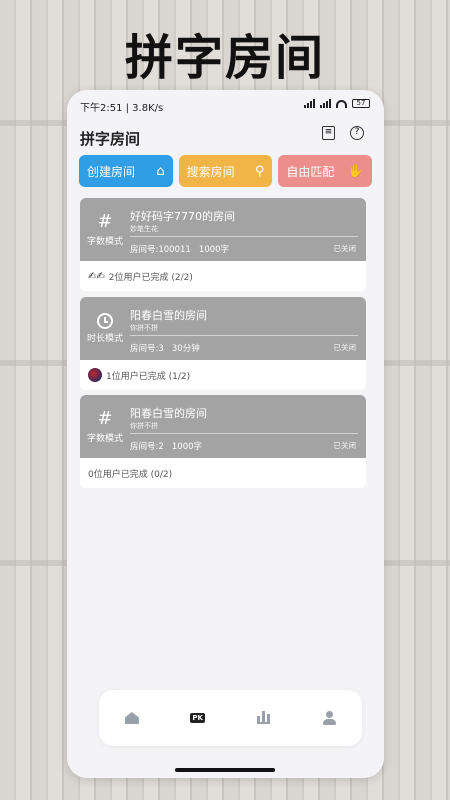 Image resolution: width=450 pixels, height=800 pixels. What do you see at coordinates (210, 171) in the screenshot?
I see `search-room-label: 搜索房间` at bounding box center [210, 171].